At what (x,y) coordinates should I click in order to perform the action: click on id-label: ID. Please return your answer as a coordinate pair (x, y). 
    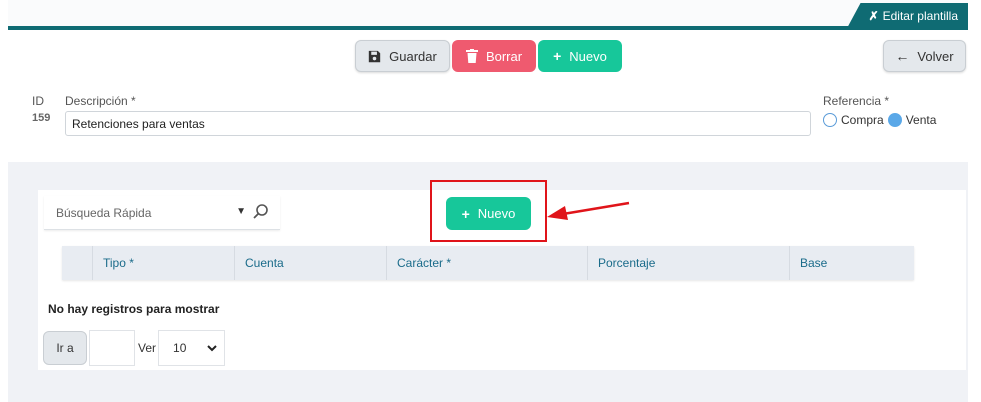
    Looking at the image, I should click on (38, 101).